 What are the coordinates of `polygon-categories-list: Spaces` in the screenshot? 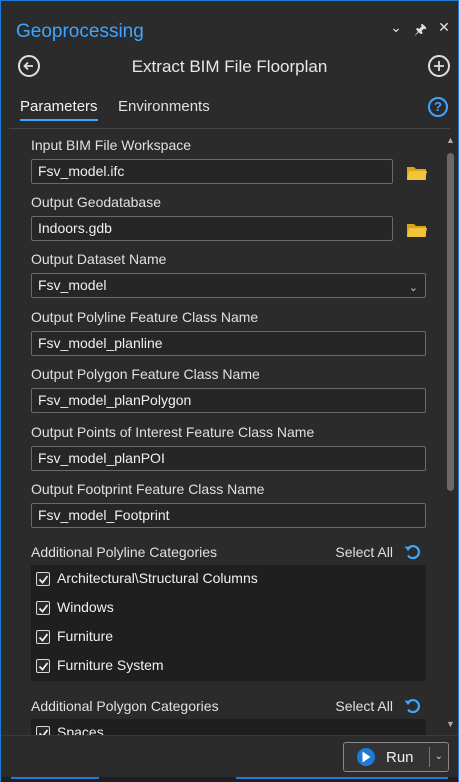 It's located at (228, 727).